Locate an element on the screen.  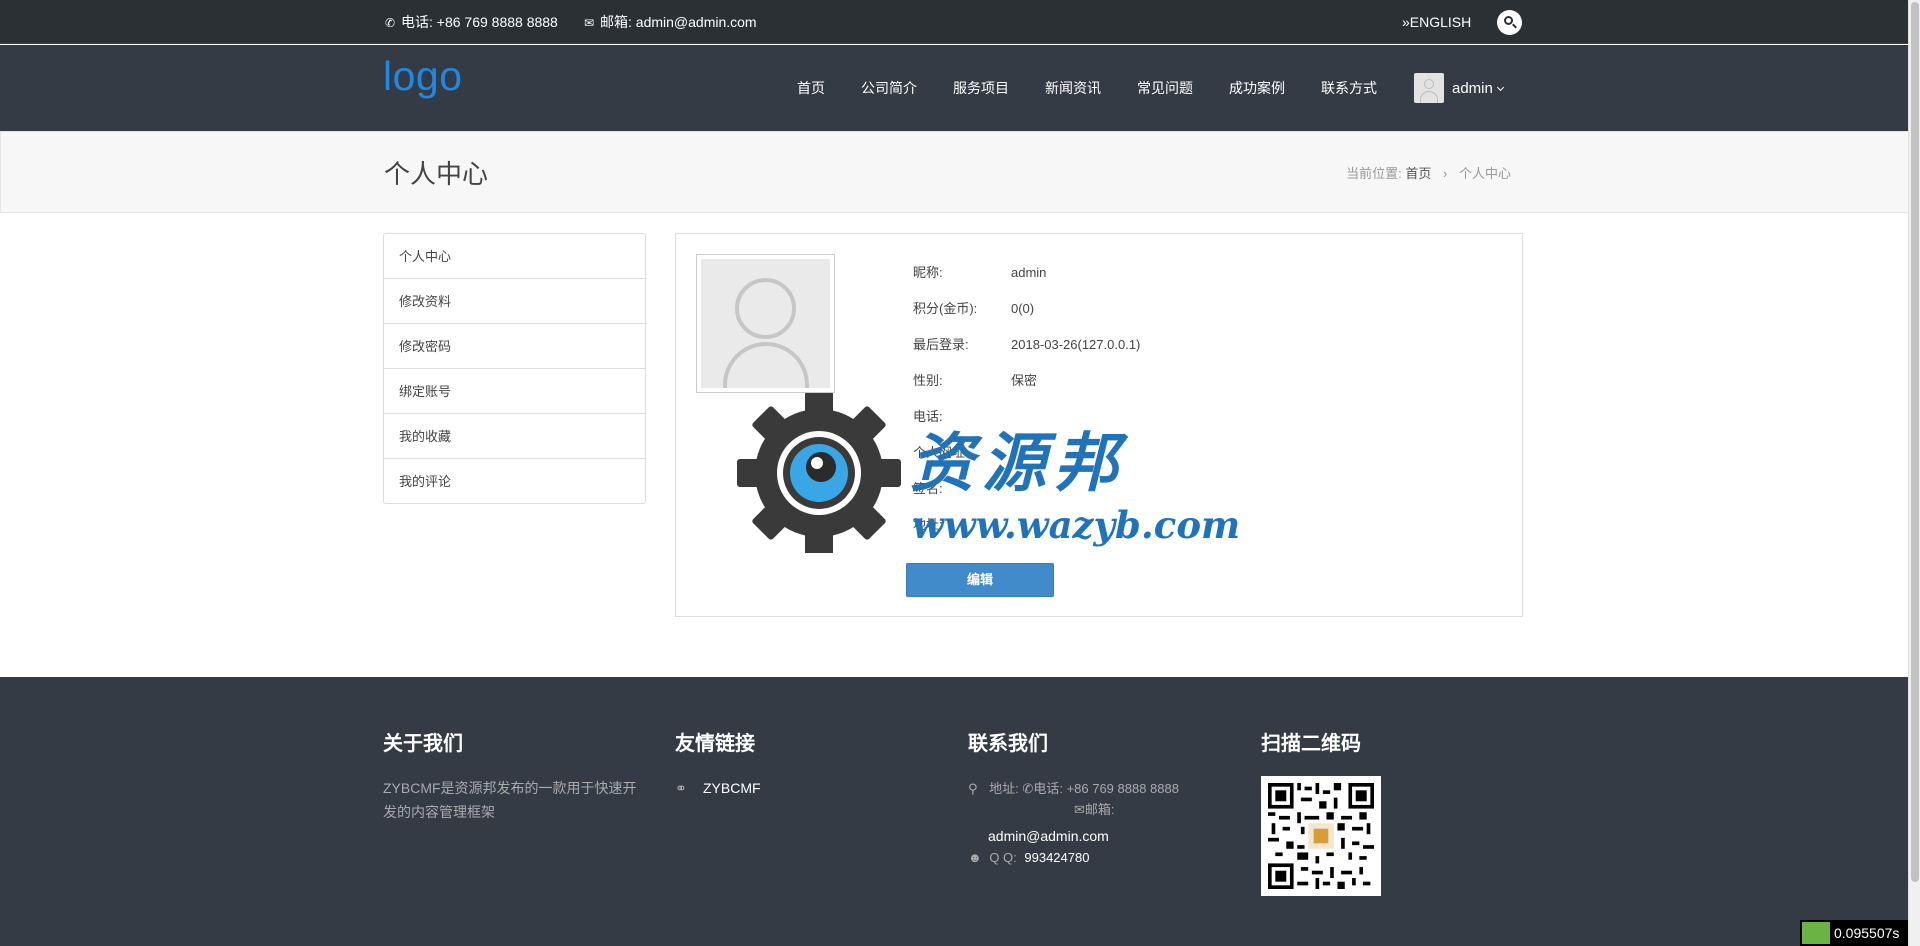
footer-about-title: 关于我们 is located at coordinates (423, 744).